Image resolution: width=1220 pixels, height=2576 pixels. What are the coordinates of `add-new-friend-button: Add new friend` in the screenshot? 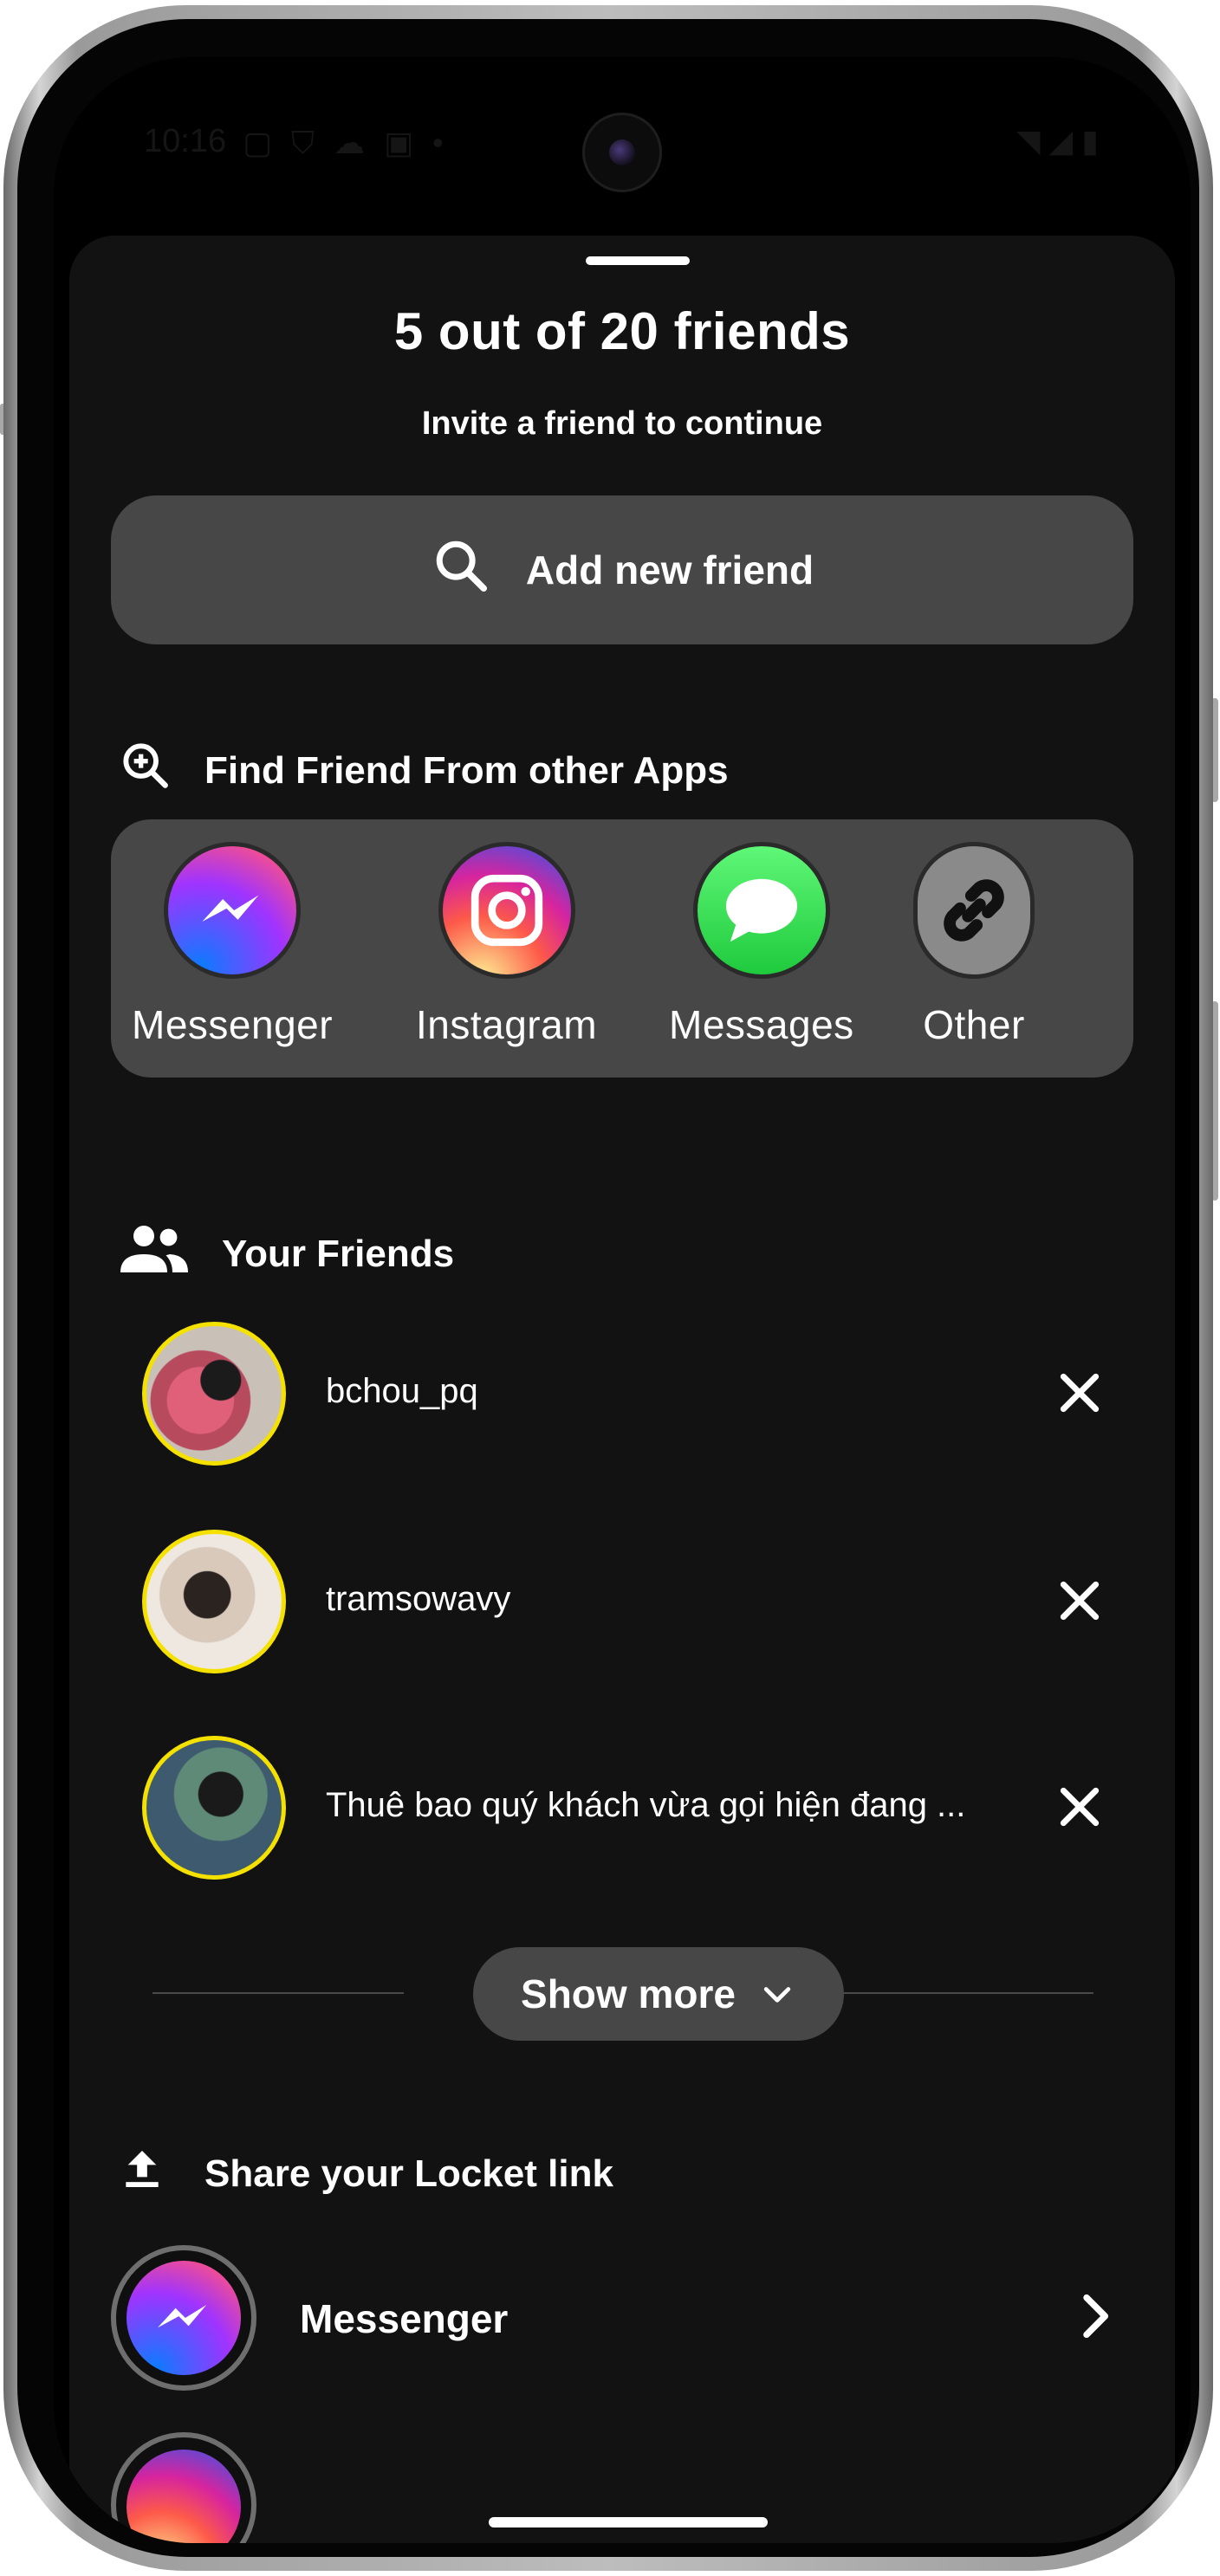 It's located at (622, 569).